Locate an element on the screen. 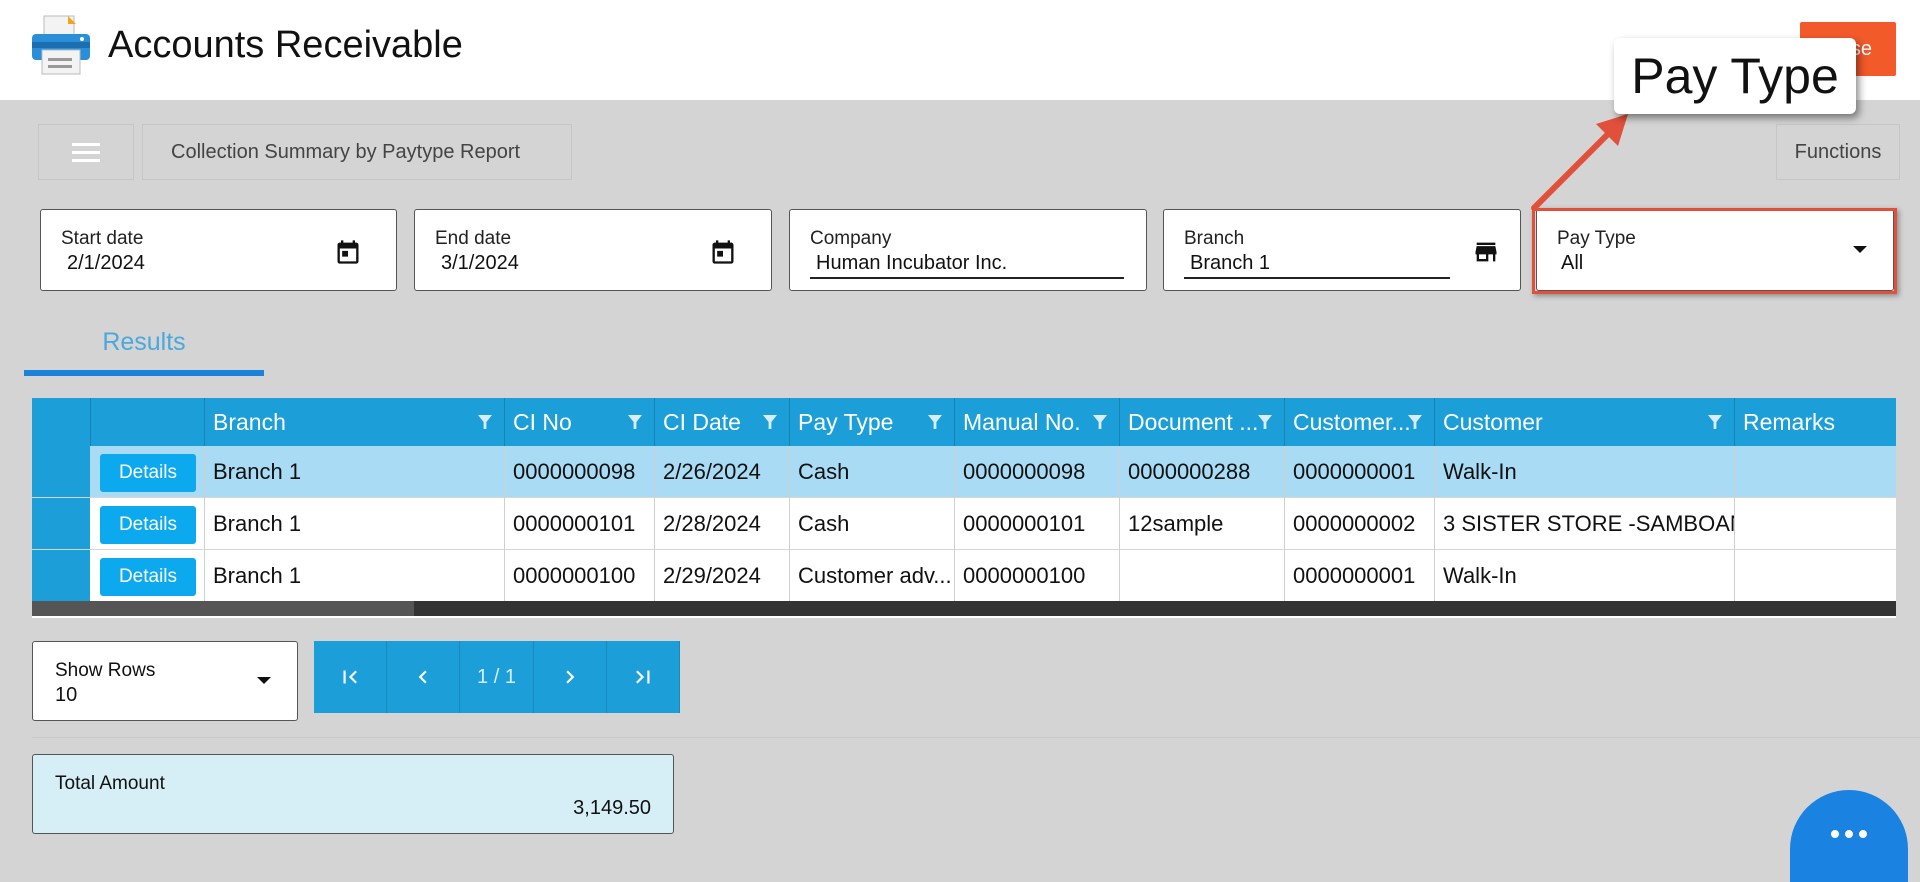 This screenshot has width=1920, height=882. col-remarks-label: Remarks is located at coordinates (1789, 422).